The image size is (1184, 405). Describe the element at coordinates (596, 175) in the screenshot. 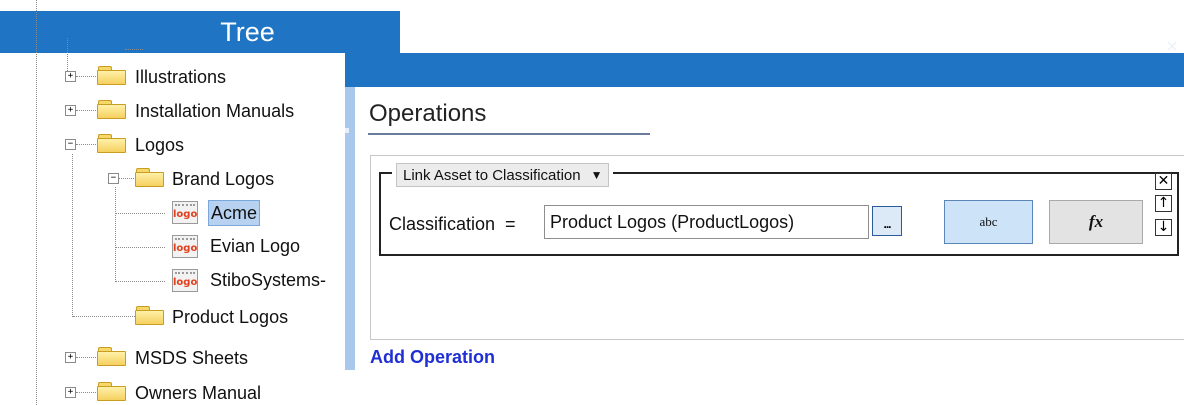

I see `dropdown-arrow-icon: ▼` at that location.